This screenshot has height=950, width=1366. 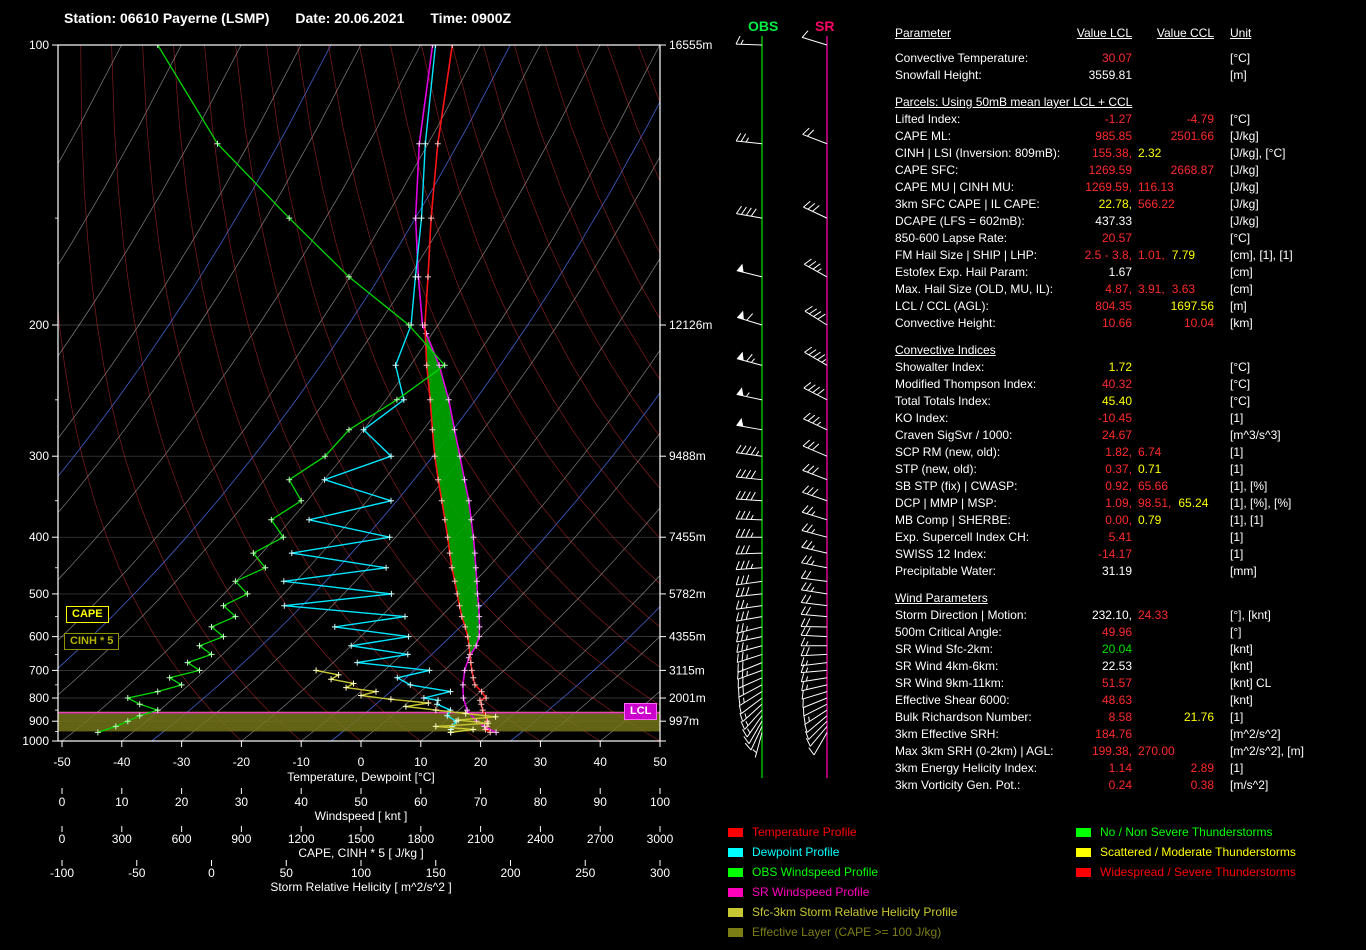 I want to click on parameter-label: LCL / CCL (AGL):, so click(x=942, y=306).